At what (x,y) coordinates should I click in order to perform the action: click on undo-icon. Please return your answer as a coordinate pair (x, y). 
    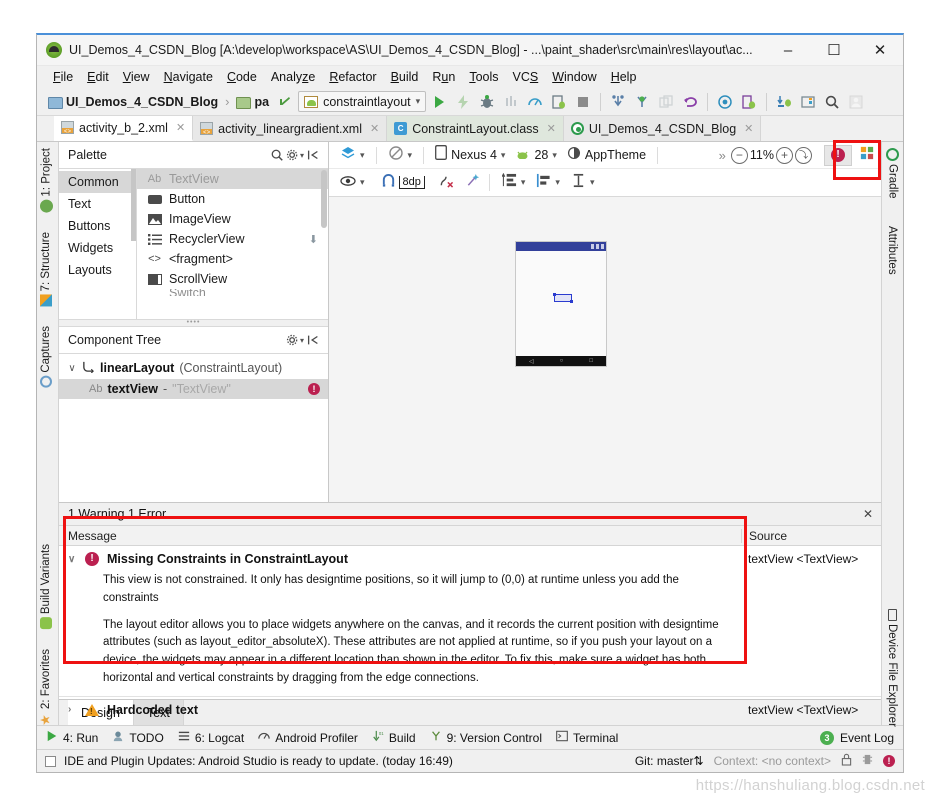
    Looking at the image, I should click on (690, 102).